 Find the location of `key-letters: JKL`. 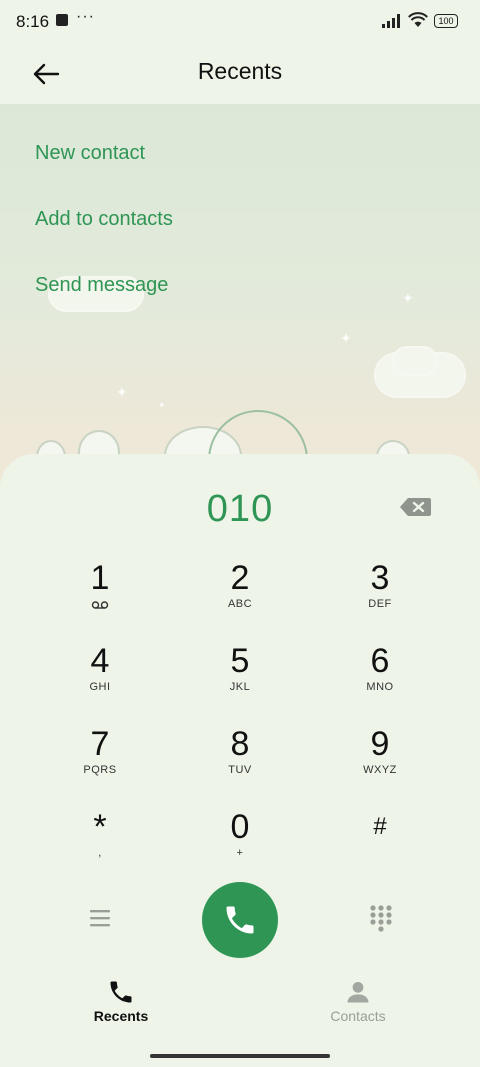

key-letters: JKL is located at coordinates (240, 687).